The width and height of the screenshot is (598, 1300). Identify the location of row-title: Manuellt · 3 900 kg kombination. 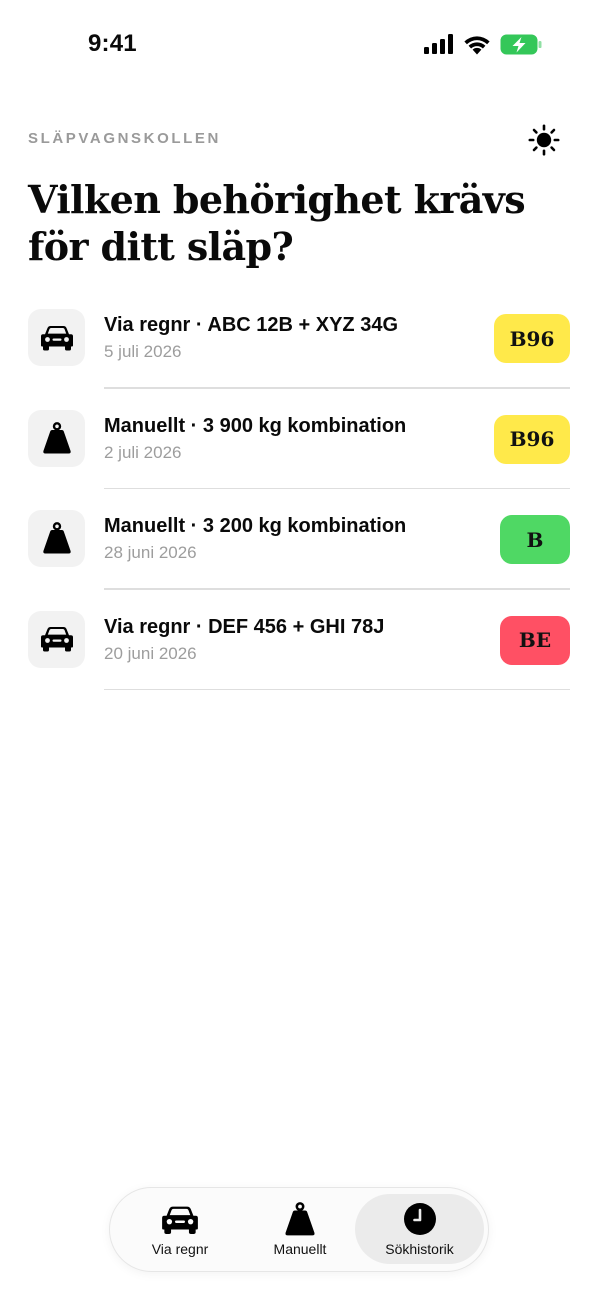
(255, 425).